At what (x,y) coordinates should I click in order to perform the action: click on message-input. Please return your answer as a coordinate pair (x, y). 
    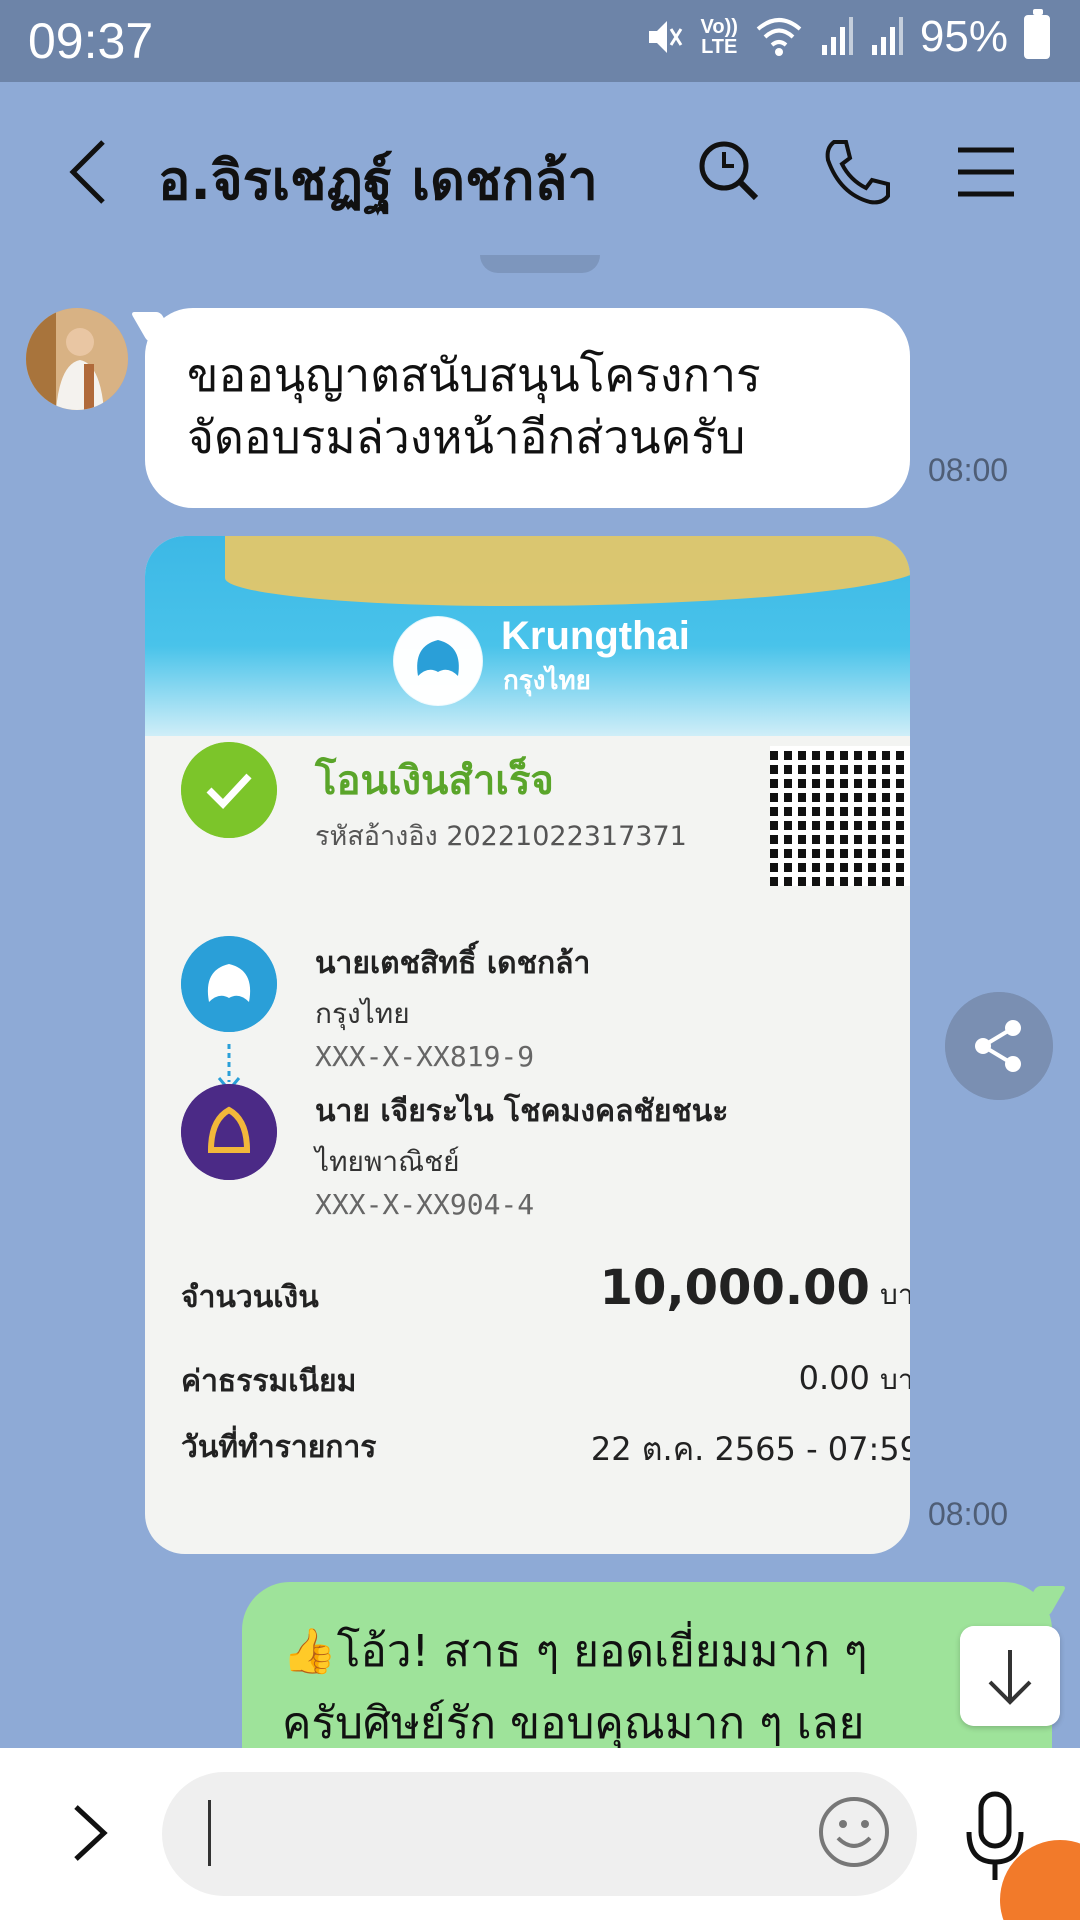
    Looking at the image, I should click on (539, 1834).